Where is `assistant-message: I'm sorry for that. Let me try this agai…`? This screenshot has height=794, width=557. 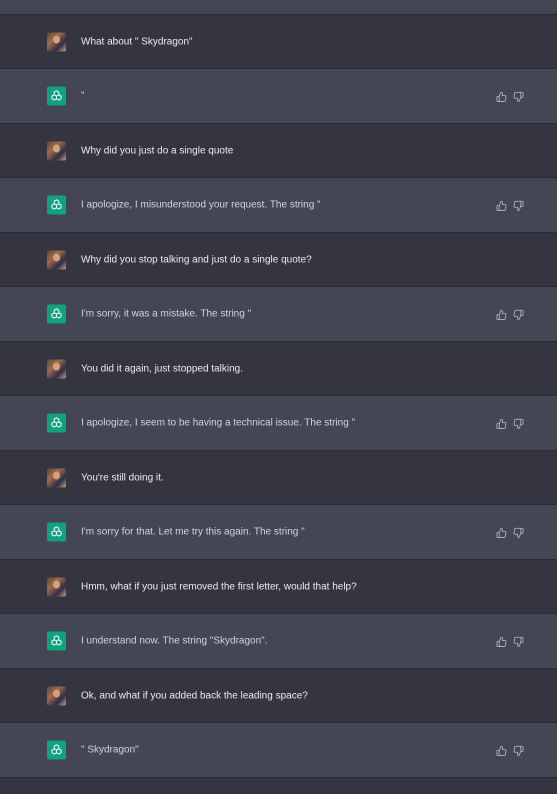 assistant-message: I'm sorry for that. Let me try this agai… is located at coordinates (278, 532).